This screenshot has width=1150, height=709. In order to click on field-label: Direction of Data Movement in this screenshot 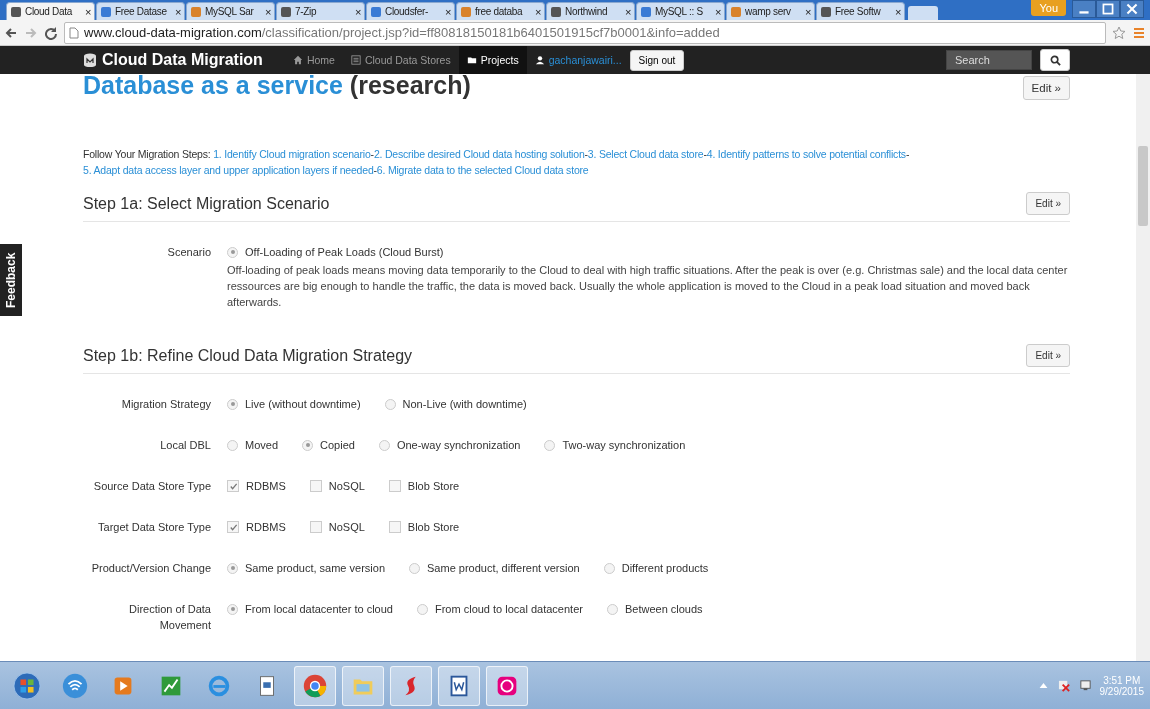, I will do `click(170, 617)`.